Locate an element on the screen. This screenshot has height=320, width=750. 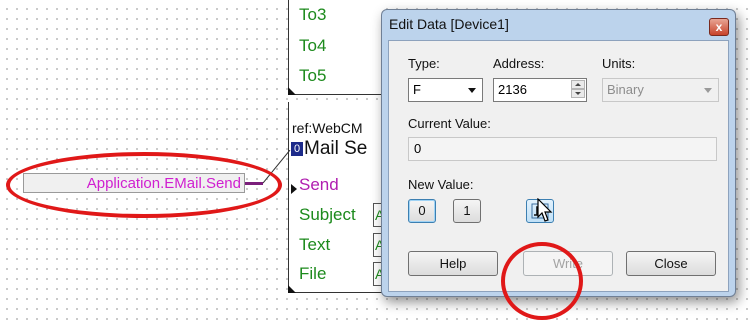
pin-to4: To4 is located at coordinates (312, 46).